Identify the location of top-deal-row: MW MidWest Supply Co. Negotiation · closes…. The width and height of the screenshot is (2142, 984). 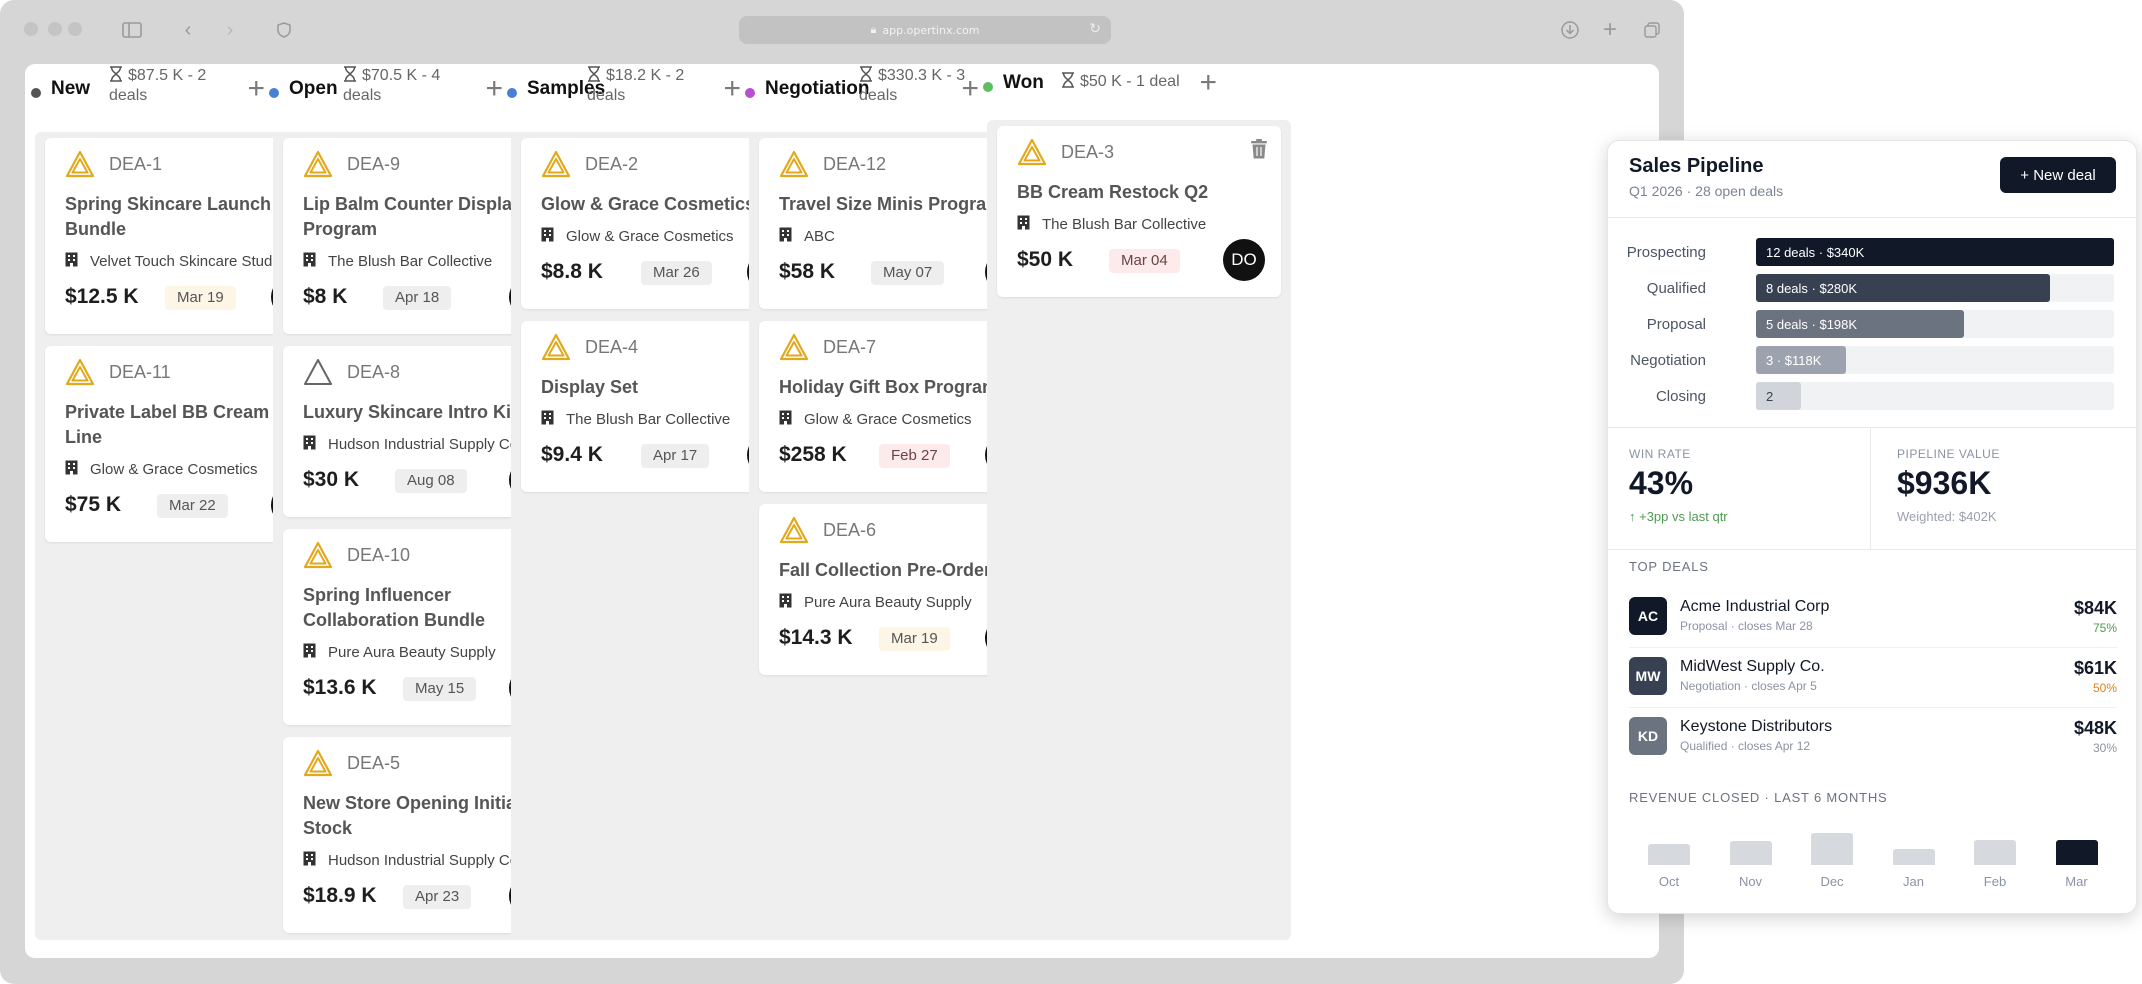
(1873, 677).